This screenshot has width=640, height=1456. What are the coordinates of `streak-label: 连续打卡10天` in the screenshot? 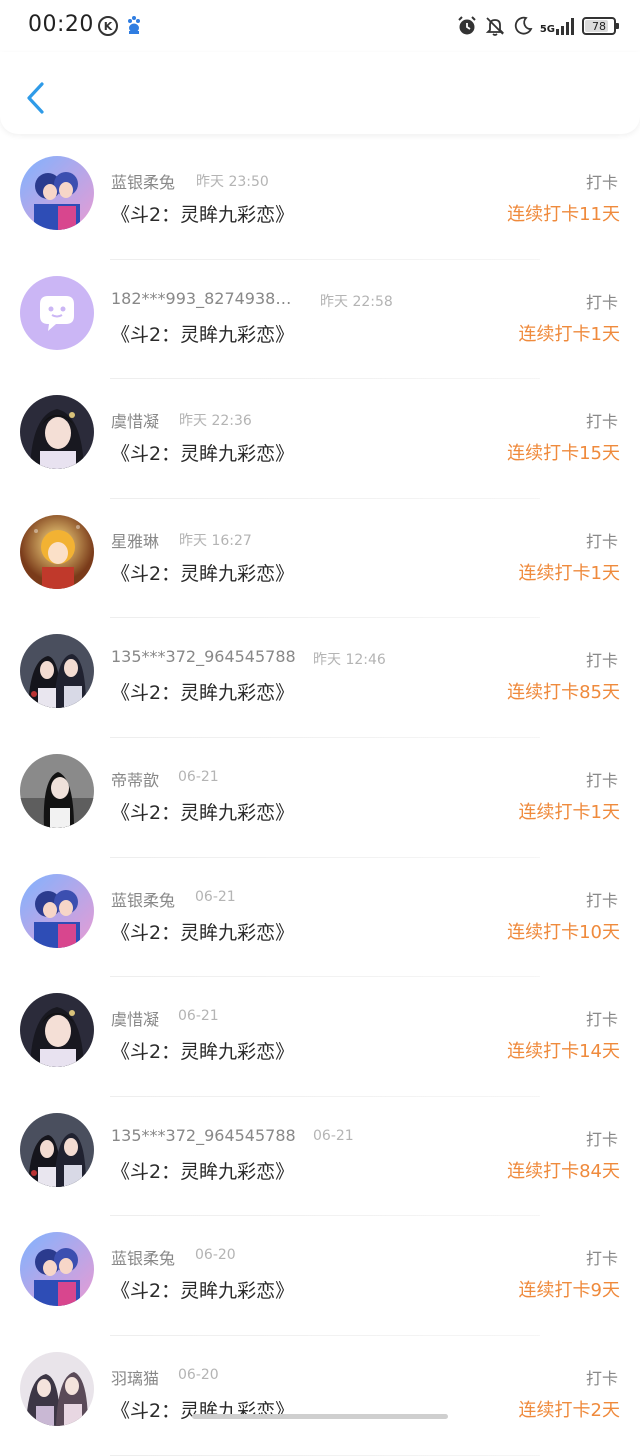 It's located at (563, 932).